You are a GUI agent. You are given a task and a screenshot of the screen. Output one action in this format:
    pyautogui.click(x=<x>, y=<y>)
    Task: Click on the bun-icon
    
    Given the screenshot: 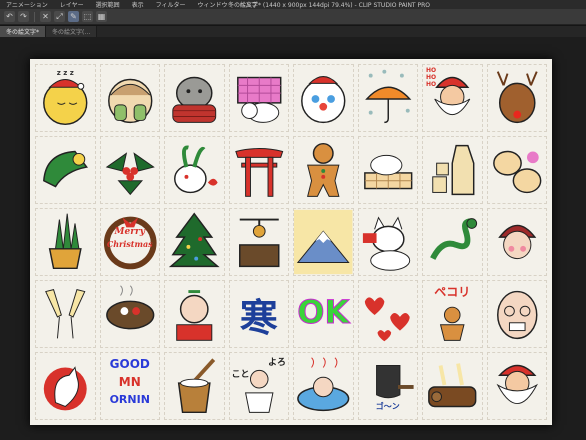 What is the action you would take?
    pyautogui.click(x=516, y=172)
    